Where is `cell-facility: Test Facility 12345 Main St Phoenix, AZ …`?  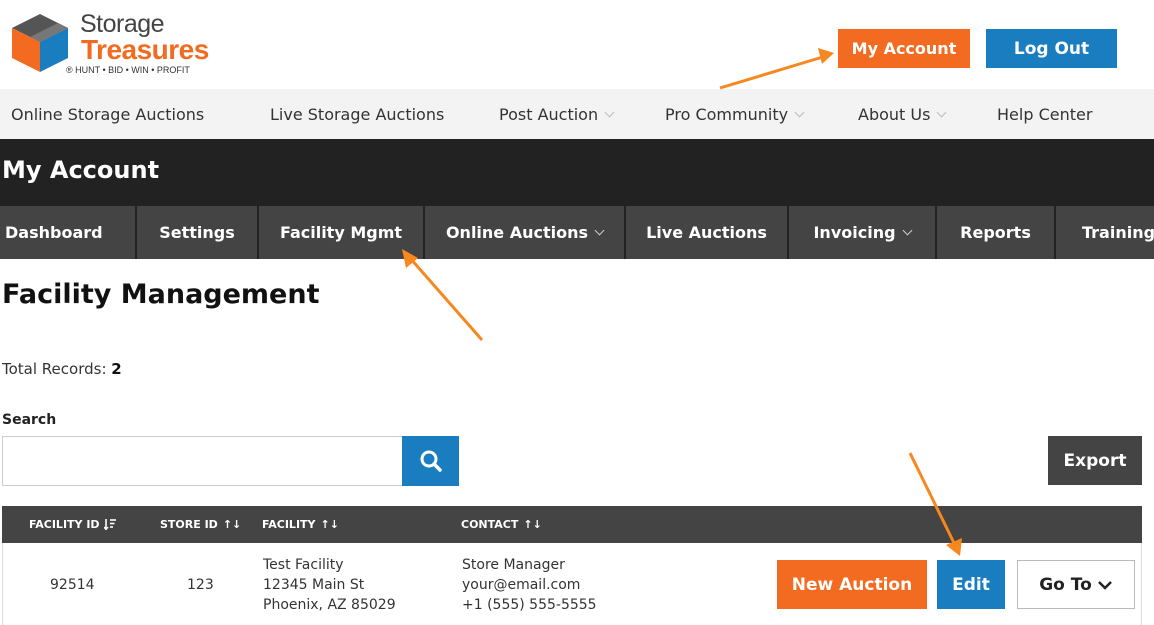
cell-facility: Test Facility 12345 Main St Phoenix, AZ … is located at coordinates (329, 585).